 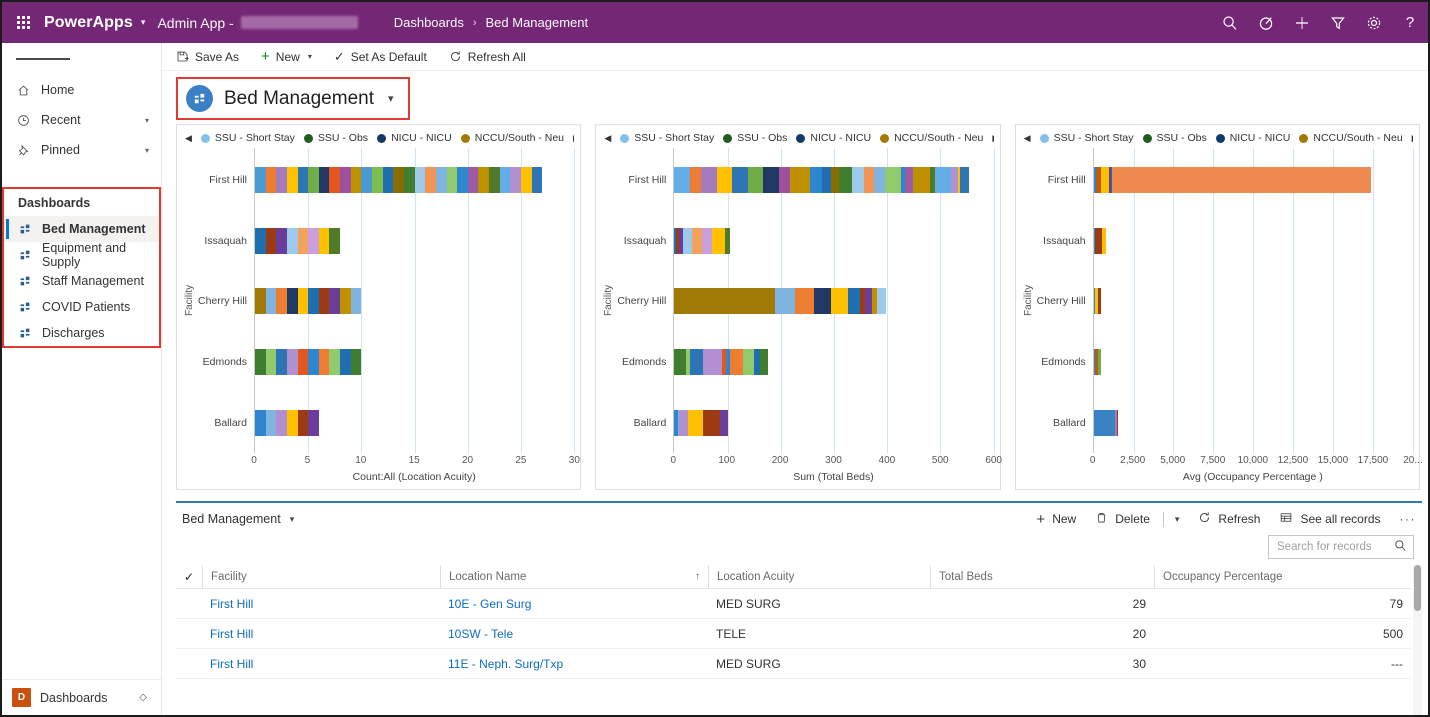 What do you see at coordinates (755, 138) in the screenshot?
I see `legend-item: SSU - Obs` at bounding box center [755, 138].